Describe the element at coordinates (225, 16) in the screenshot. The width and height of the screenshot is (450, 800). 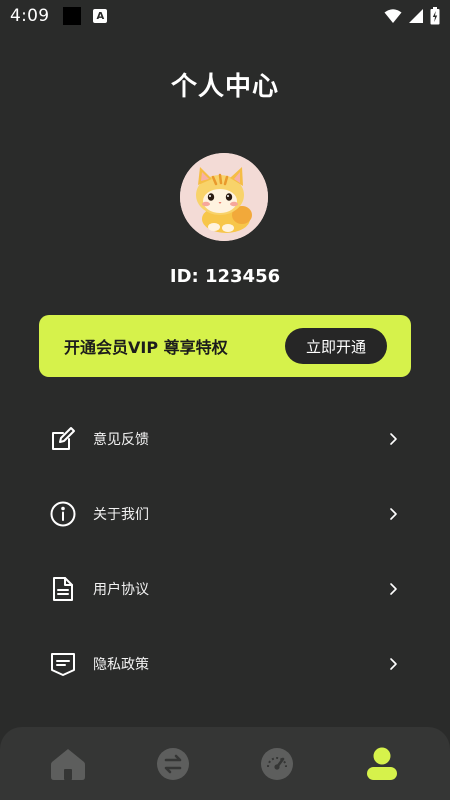
I see `status-bar: 4:09 A` at that location.